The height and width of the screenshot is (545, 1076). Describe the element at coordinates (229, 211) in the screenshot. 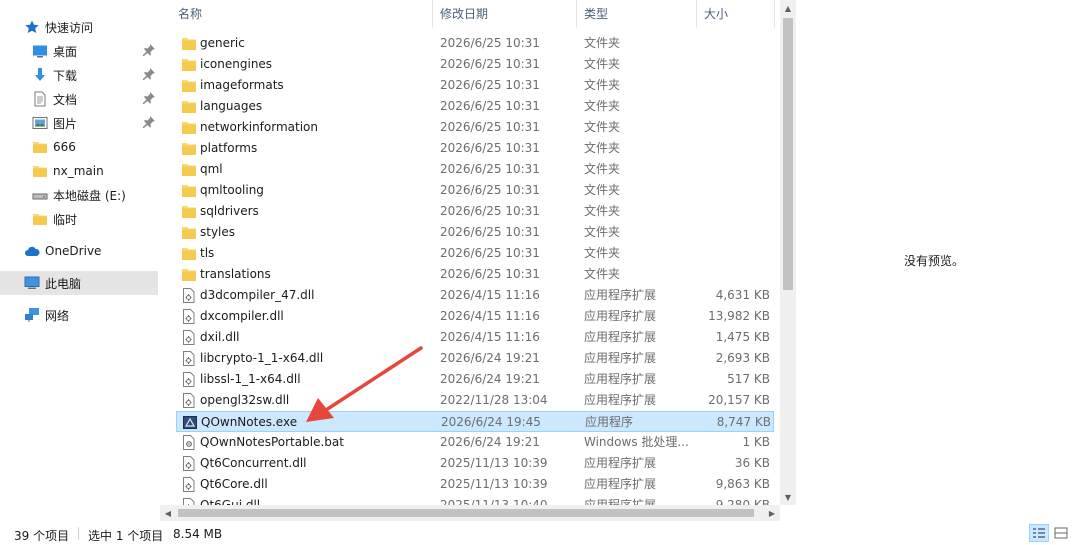

I see `file-name: sqldrivers` at that location.